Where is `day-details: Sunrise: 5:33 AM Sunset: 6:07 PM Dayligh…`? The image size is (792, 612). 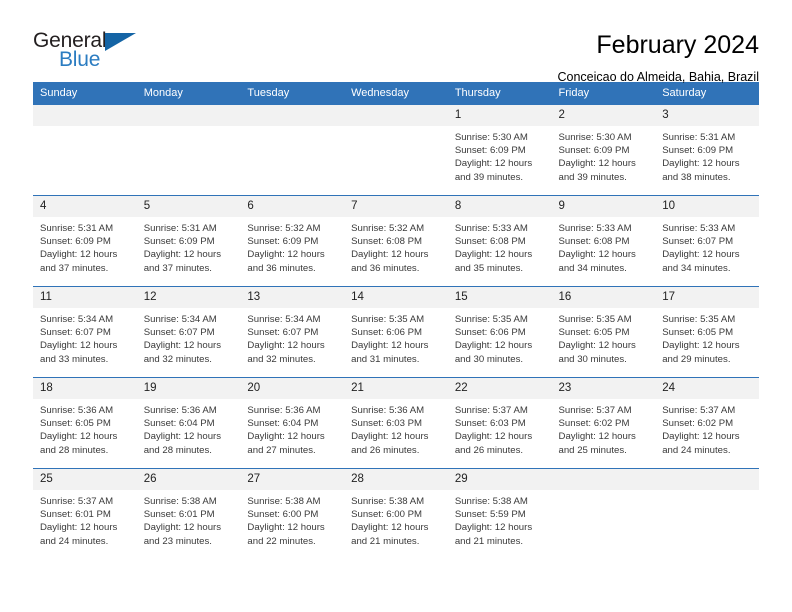 day-details: Sunrise: 5:33 AM Sunset: 6:07 PM Dayligh… is located at coordinates (701, 248).